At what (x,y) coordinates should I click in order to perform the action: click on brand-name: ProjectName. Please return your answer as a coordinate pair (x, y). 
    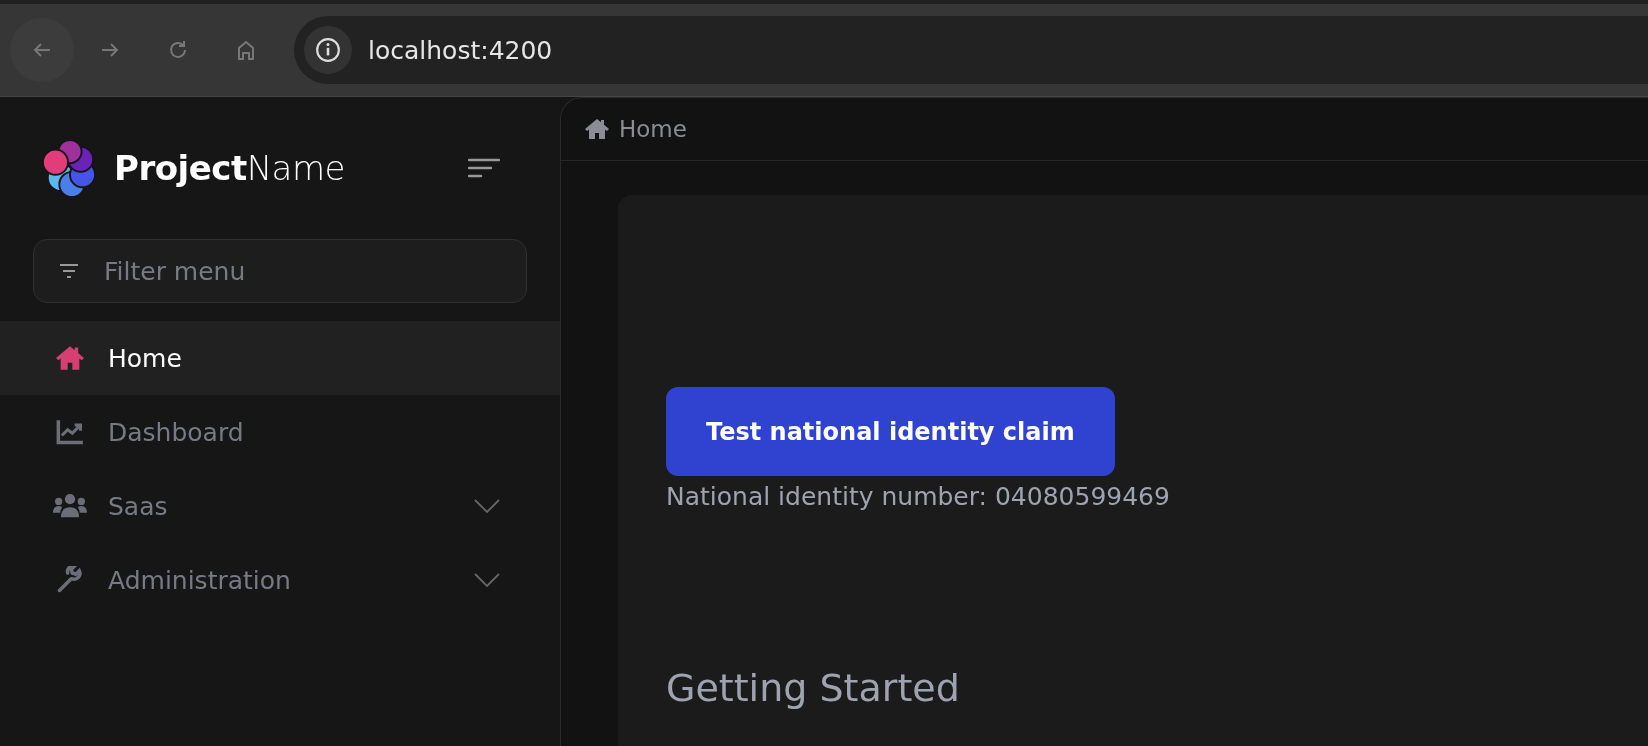
    Looking at the image, I should click on (229, 168).